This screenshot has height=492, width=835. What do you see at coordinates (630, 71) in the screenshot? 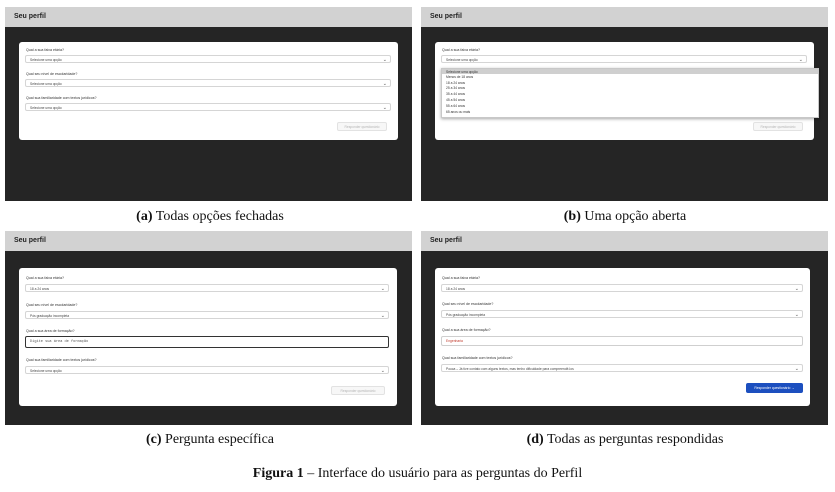
I see `highlighted-option-bg` at bounding box center [630, 71].